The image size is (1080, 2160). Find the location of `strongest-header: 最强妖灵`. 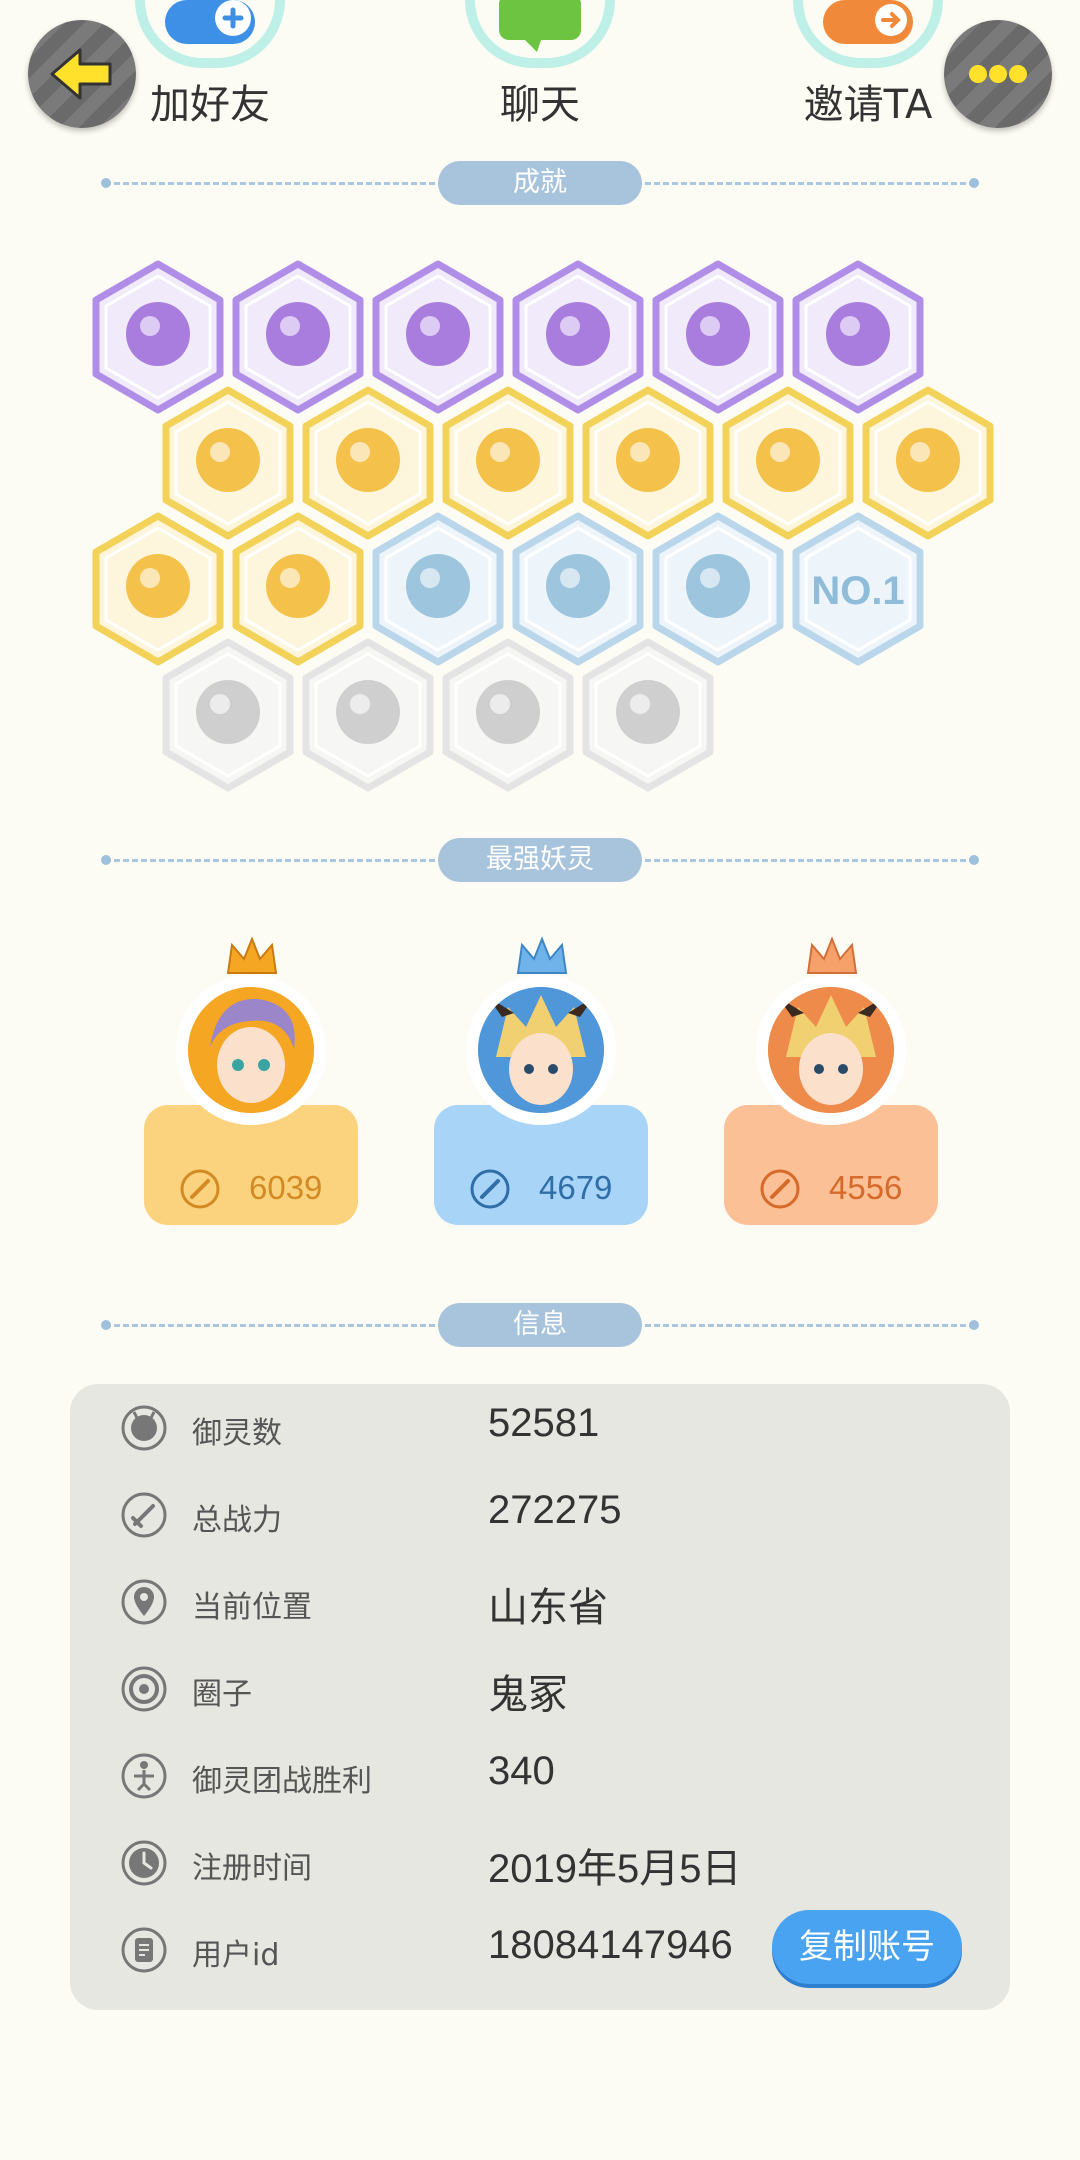

strongest-header: 最强妖灵 is located at coordinates (540, 860).